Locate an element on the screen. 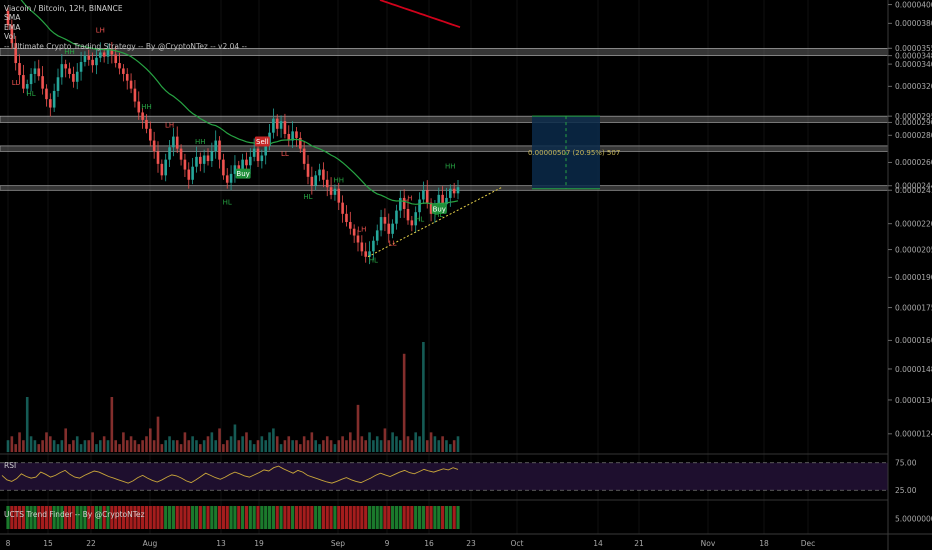 The image size is (932, 550). sma-legend: SMA is located at coordinates (125, 17).